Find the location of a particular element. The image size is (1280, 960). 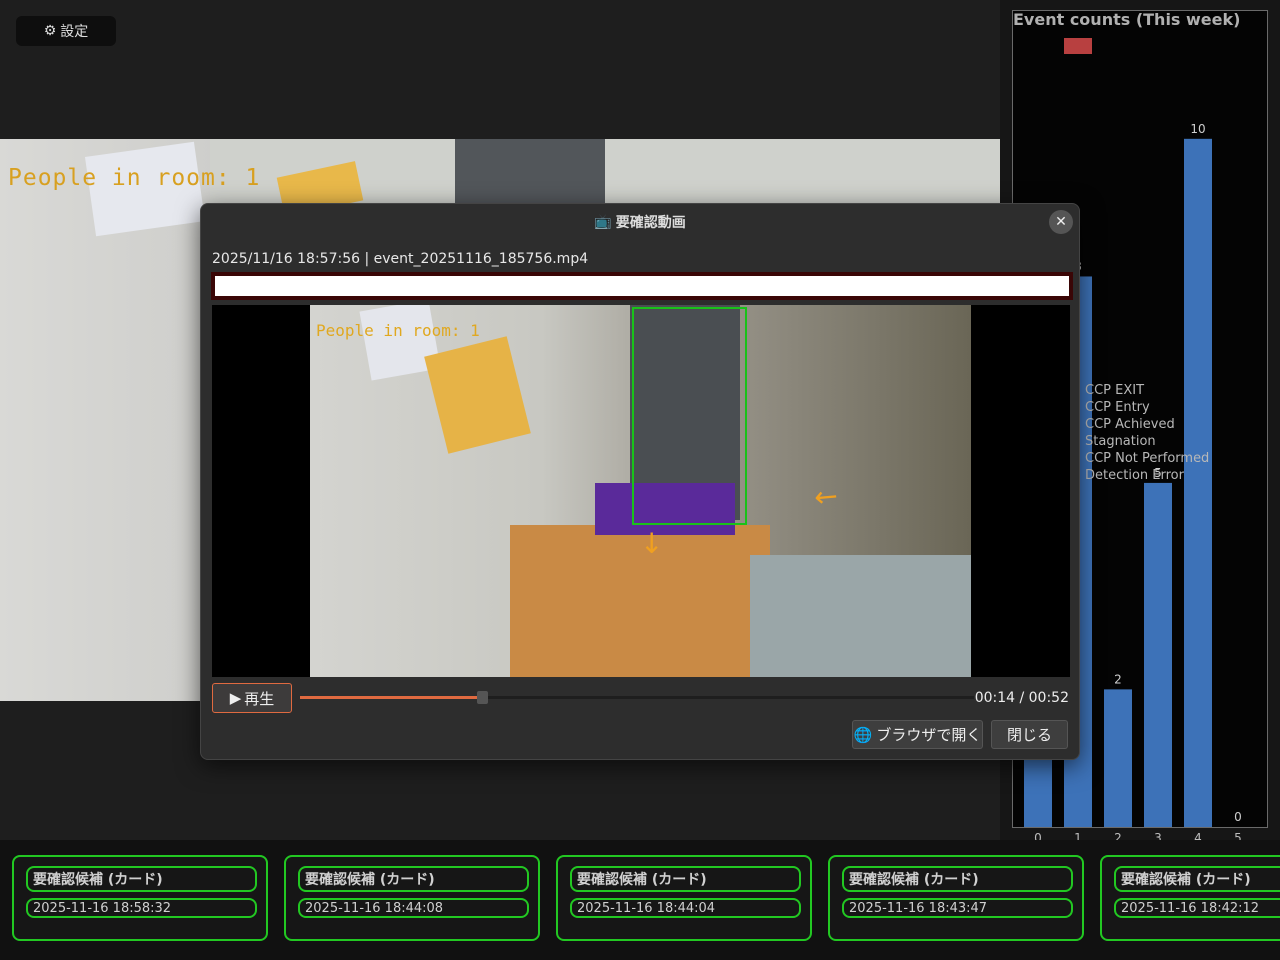

x-tick-label: 2 is located at coordinates (1118, 835).